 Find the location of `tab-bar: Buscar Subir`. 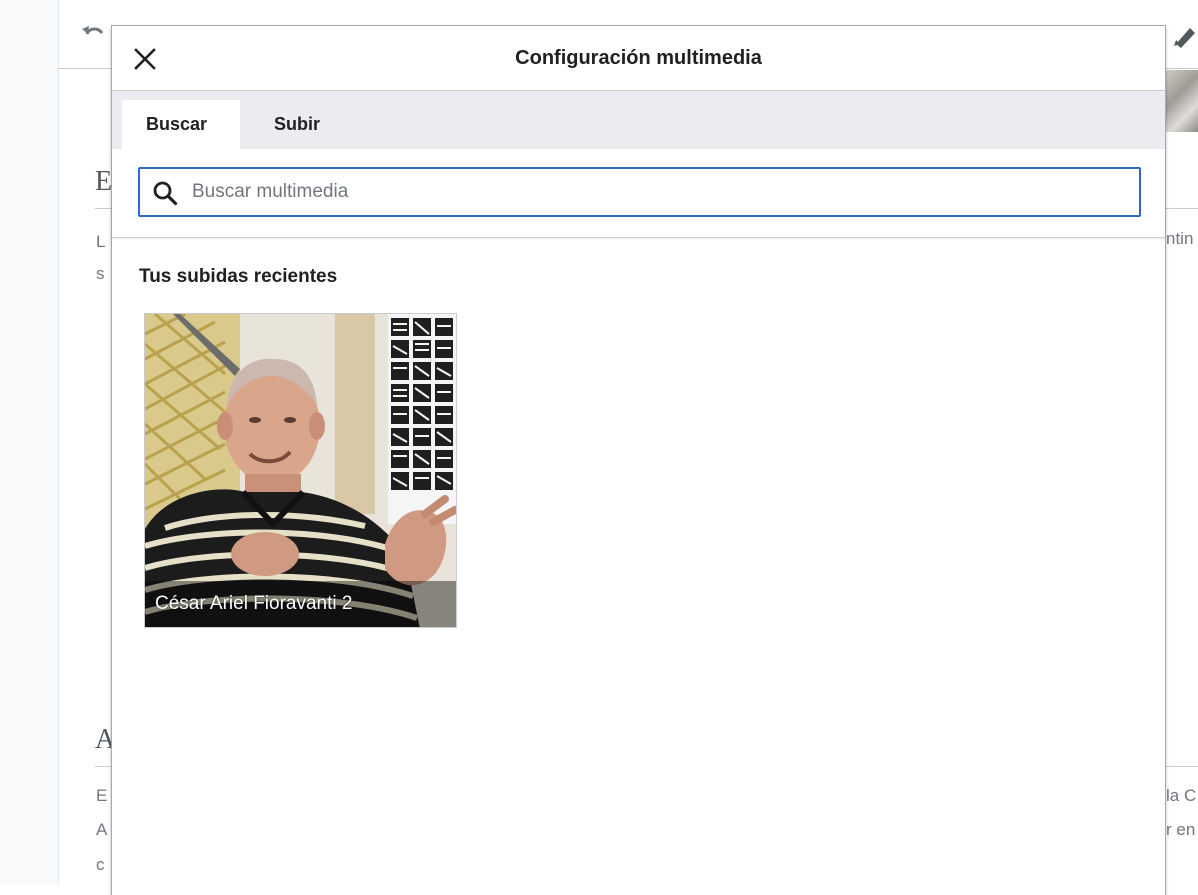

tab-bar: Buscar Subir is located at coordinates (638, 120).